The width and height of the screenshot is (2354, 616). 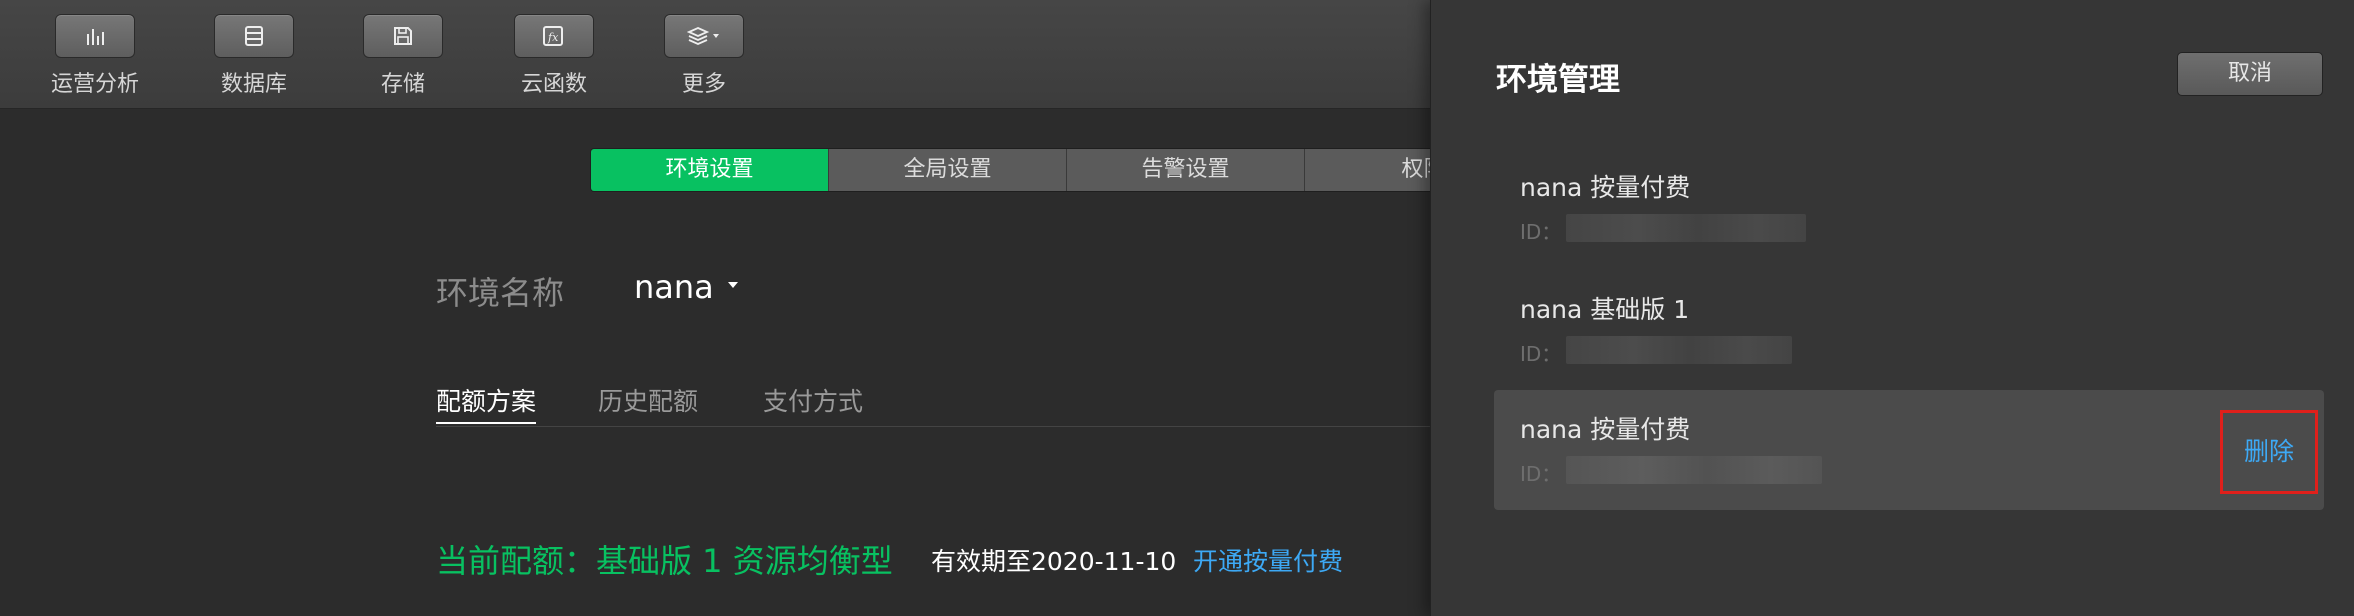 I want to click on panel-title: 环境管理, so click(x=1558, y=80).